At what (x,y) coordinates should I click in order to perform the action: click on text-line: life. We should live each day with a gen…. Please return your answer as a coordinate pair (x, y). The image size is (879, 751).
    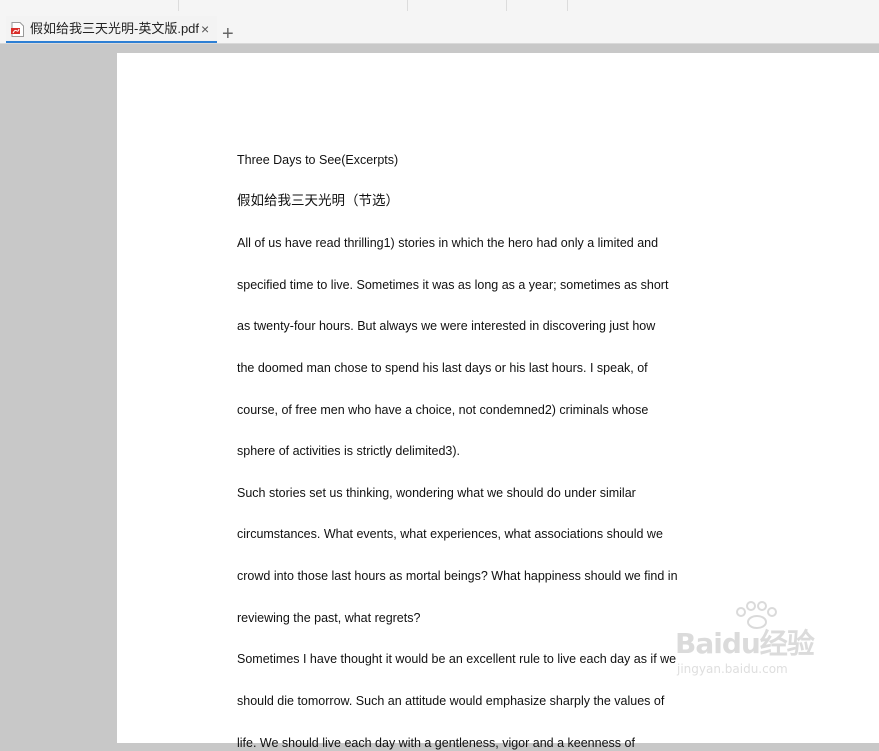
    Looking at the image, I should click on (436, 743).